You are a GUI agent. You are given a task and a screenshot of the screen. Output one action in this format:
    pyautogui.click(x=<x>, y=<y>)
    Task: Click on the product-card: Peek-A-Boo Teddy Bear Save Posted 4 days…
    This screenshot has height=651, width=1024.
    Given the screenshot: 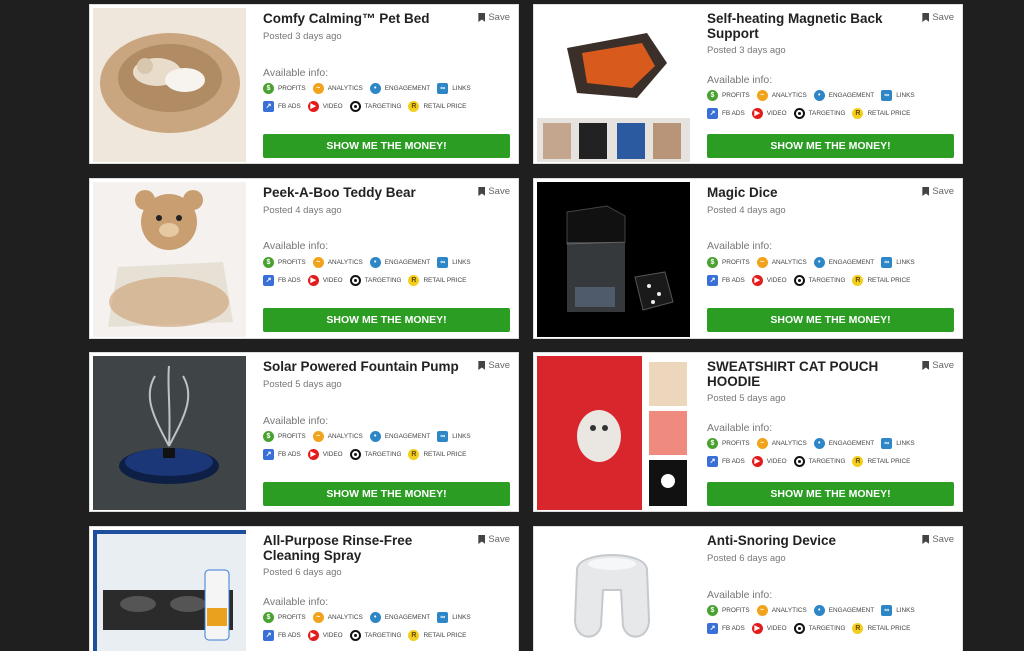 What is the action you would take?
    pyautogui.click(x=304, y=258)
    